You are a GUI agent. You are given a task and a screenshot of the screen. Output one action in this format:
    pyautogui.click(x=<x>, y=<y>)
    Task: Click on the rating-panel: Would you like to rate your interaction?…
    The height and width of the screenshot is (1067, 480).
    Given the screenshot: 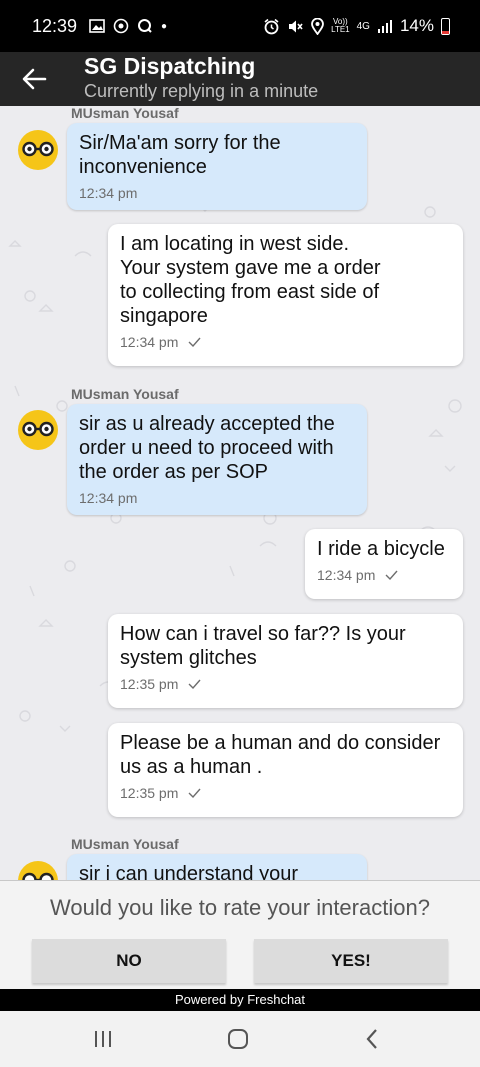 What is the action you would take?
    pyautogui.click(x=240, y=934)
    